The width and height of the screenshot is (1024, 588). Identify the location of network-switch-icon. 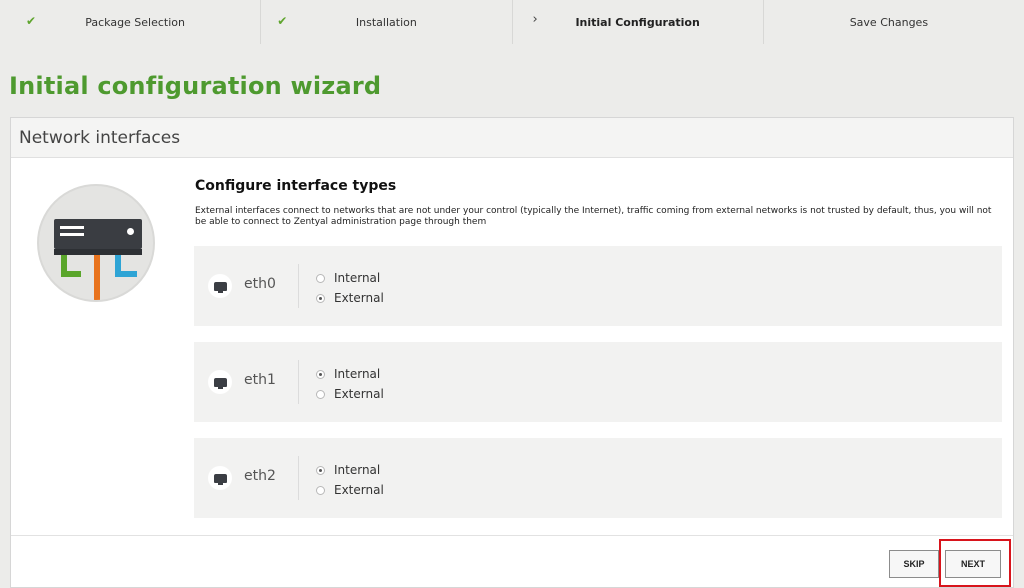
(96, 243).